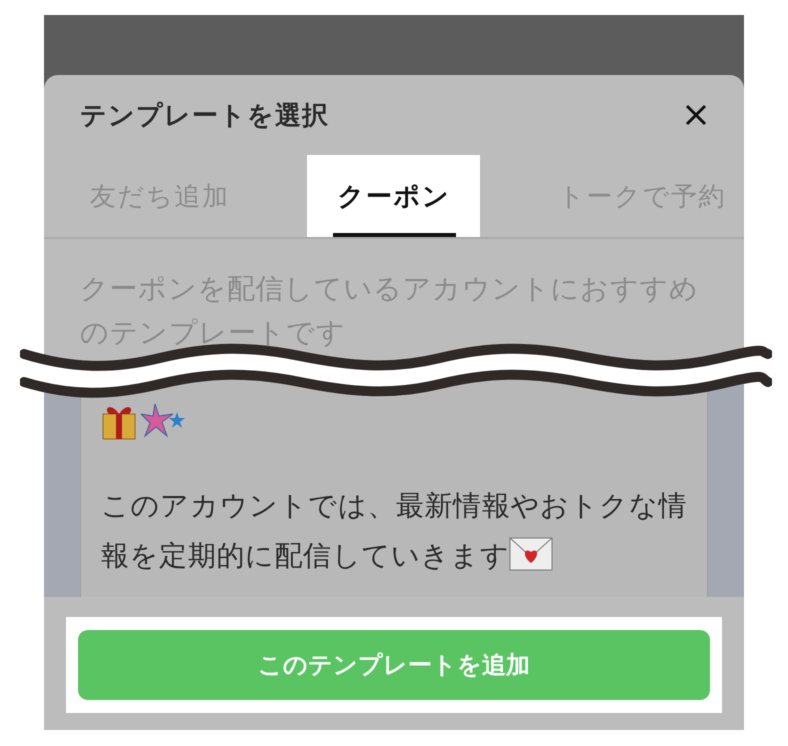  I want to click on stars-icon, so click(164, 421).